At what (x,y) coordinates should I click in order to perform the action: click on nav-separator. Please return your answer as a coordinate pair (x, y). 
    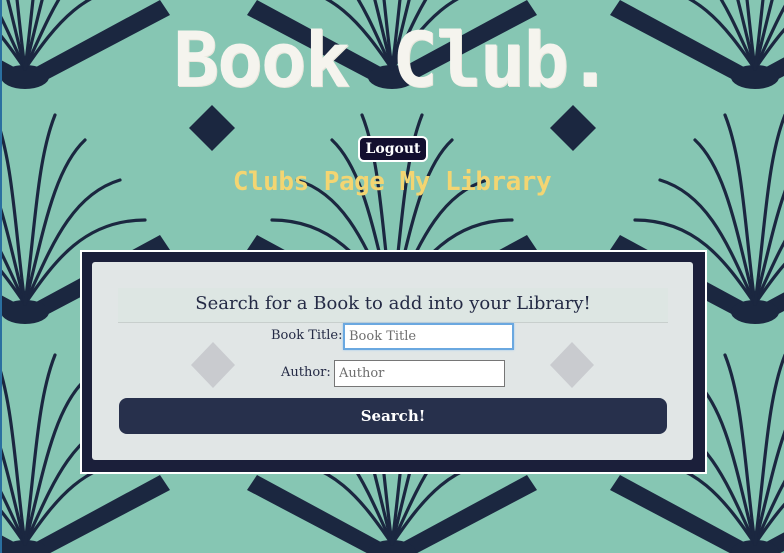
    Looking at the image, I should click on (391, 182).